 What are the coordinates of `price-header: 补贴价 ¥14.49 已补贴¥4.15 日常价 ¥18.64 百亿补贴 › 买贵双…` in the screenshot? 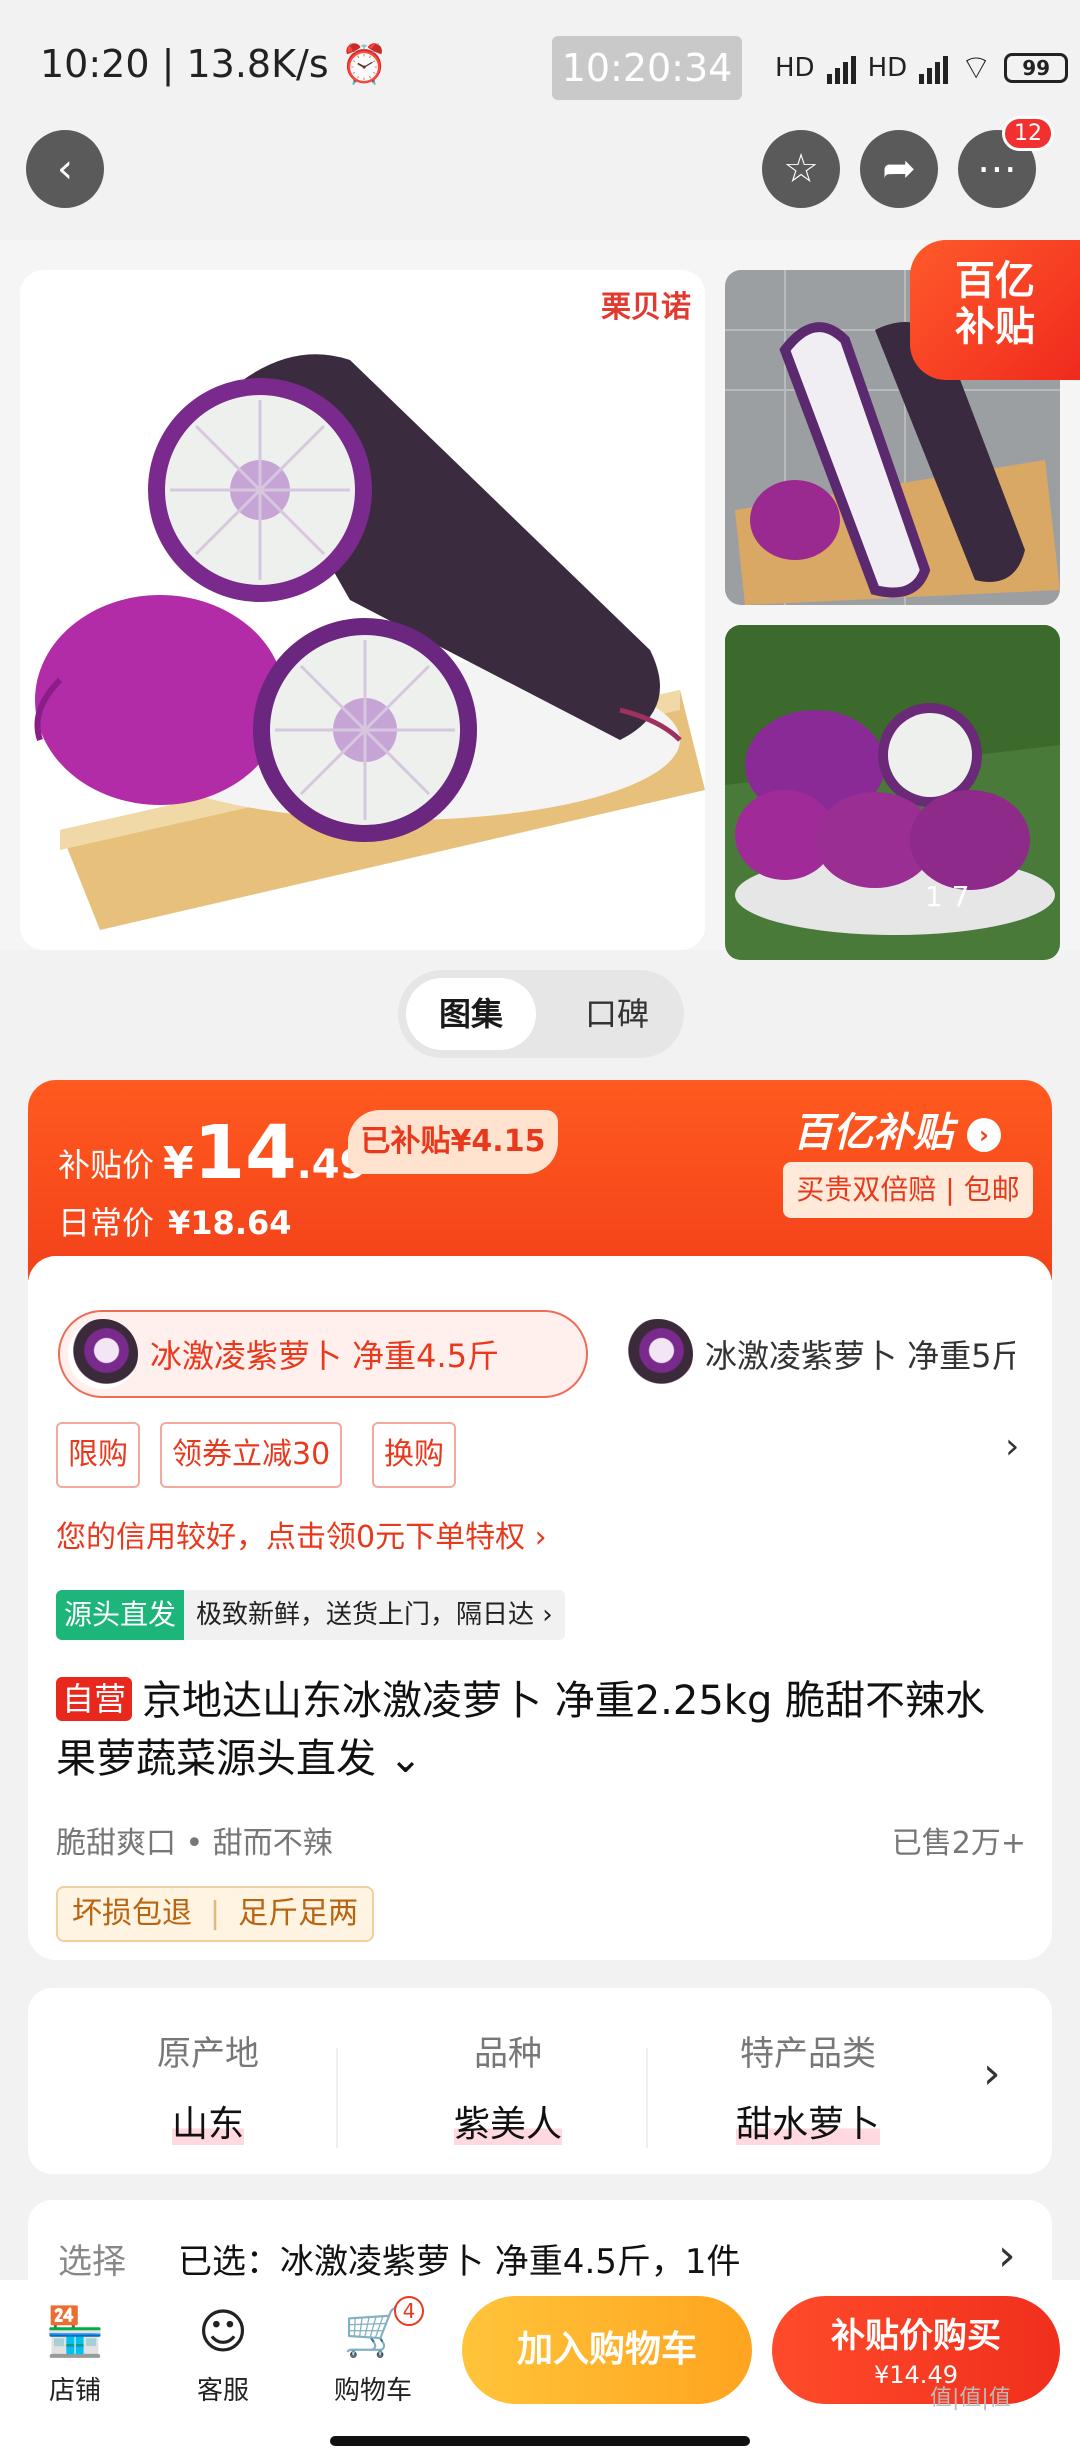 It's located at (540, 1180).